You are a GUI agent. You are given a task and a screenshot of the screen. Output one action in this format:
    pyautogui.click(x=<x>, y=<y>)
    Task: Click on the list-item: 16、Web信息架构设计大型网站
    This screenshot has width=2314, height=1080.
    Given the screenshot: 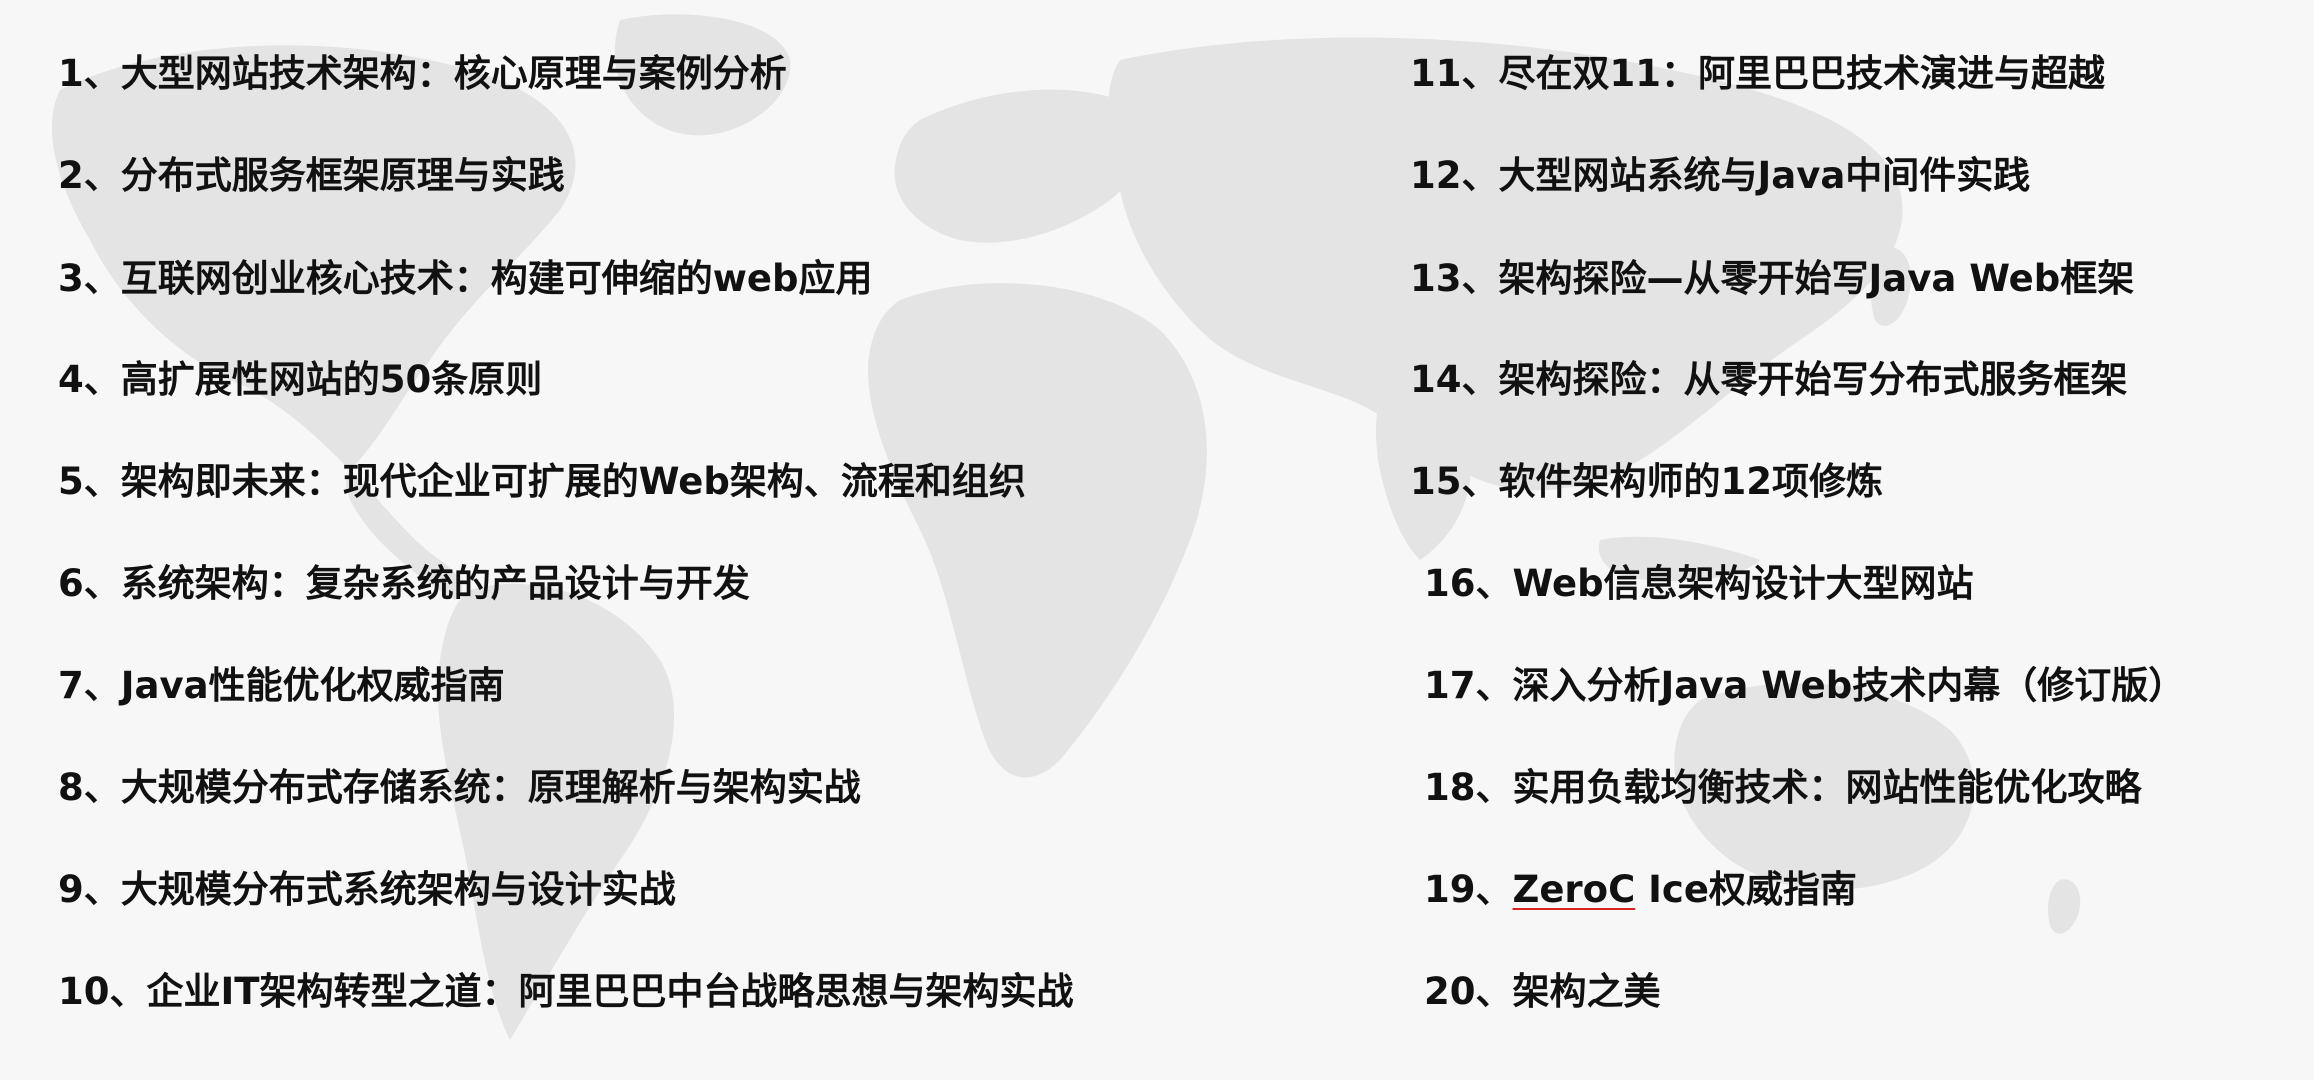 What is the action you would take?
    pyautogui.click(x=1699, y=583)
    